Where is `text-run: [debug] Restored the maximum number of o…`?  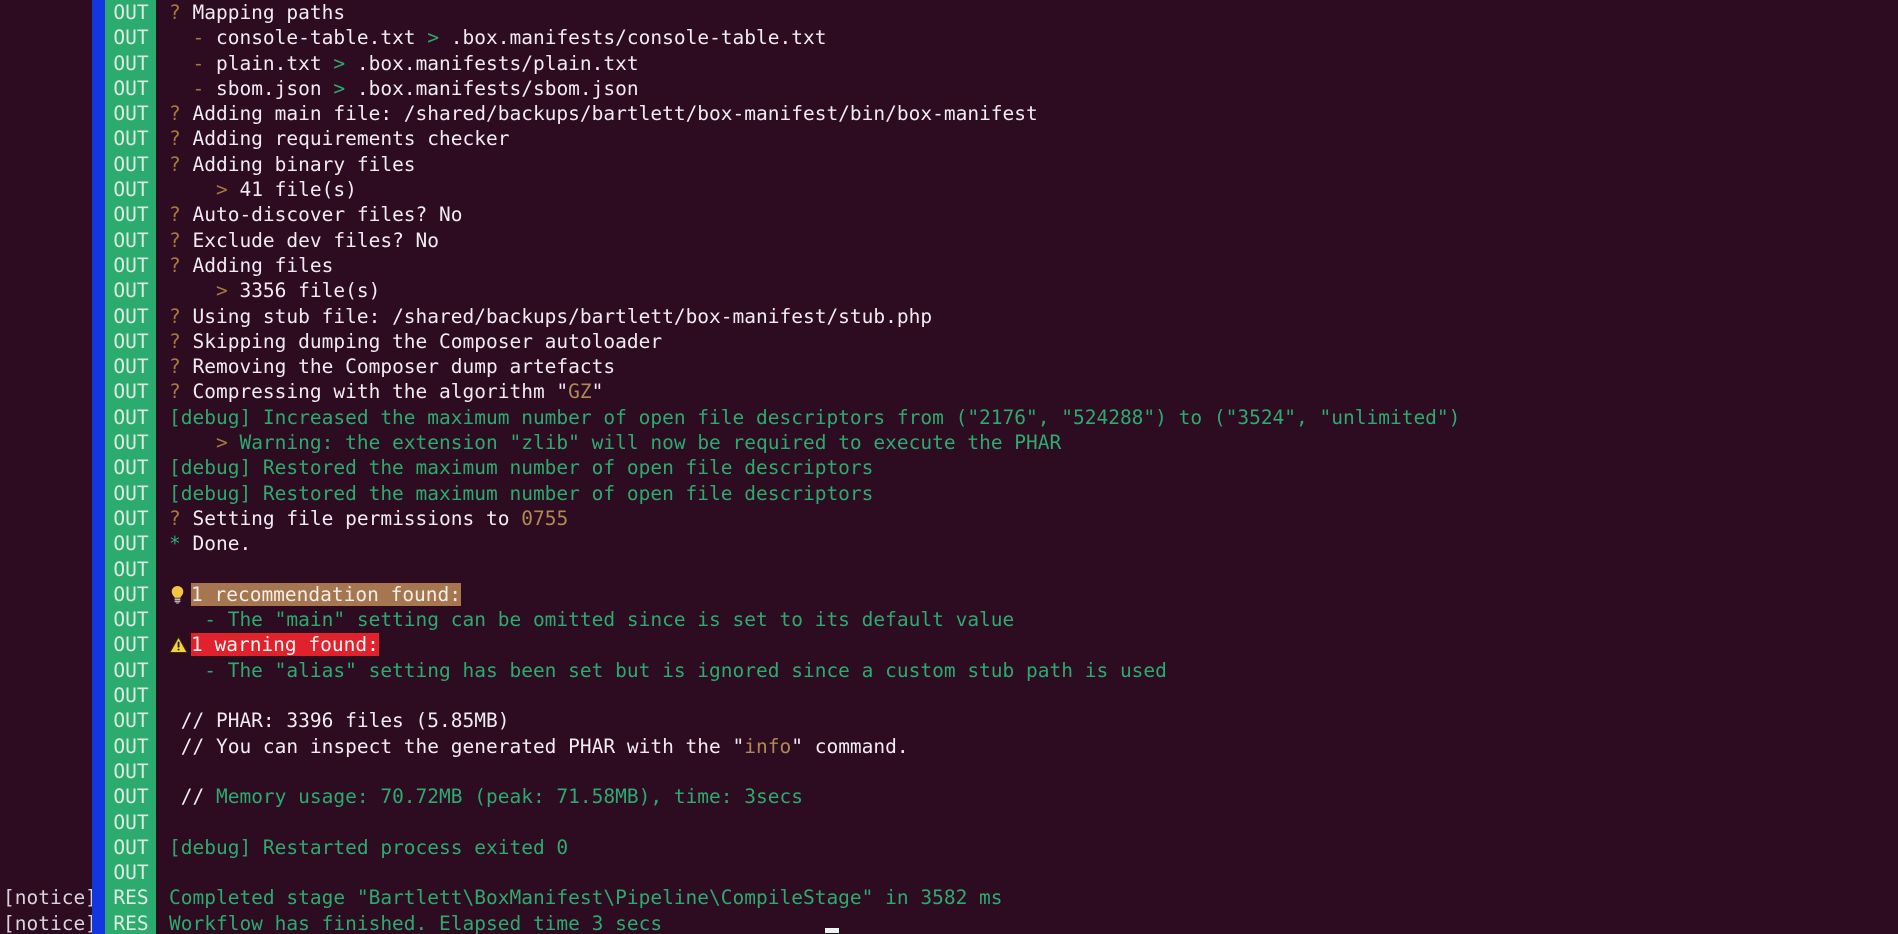
text-run: [debug] Restored the maximum number of o… is located at coordinates (521, 493).